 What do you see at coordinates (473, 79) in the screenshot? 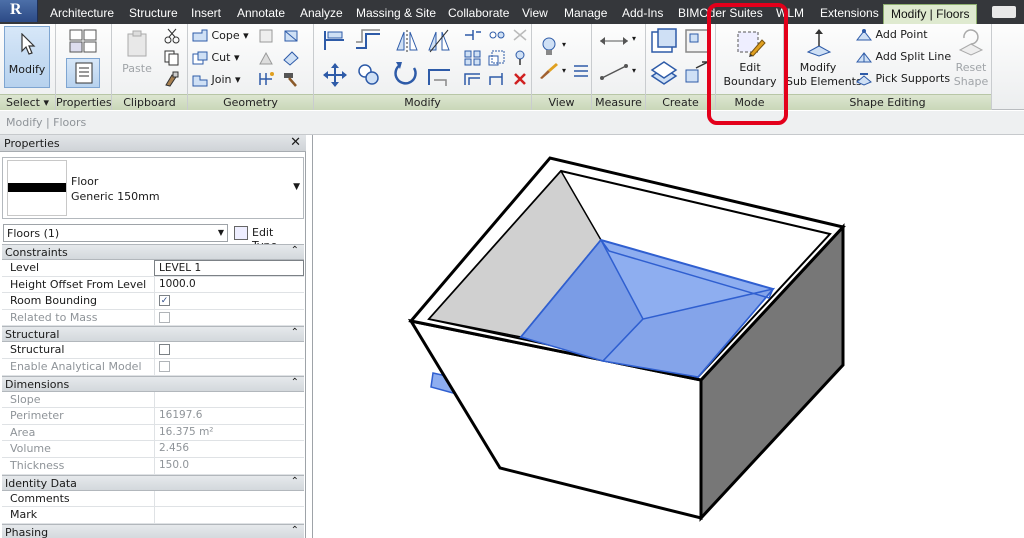
I see `offset-multi-icon` at bounding box center [473, 79].